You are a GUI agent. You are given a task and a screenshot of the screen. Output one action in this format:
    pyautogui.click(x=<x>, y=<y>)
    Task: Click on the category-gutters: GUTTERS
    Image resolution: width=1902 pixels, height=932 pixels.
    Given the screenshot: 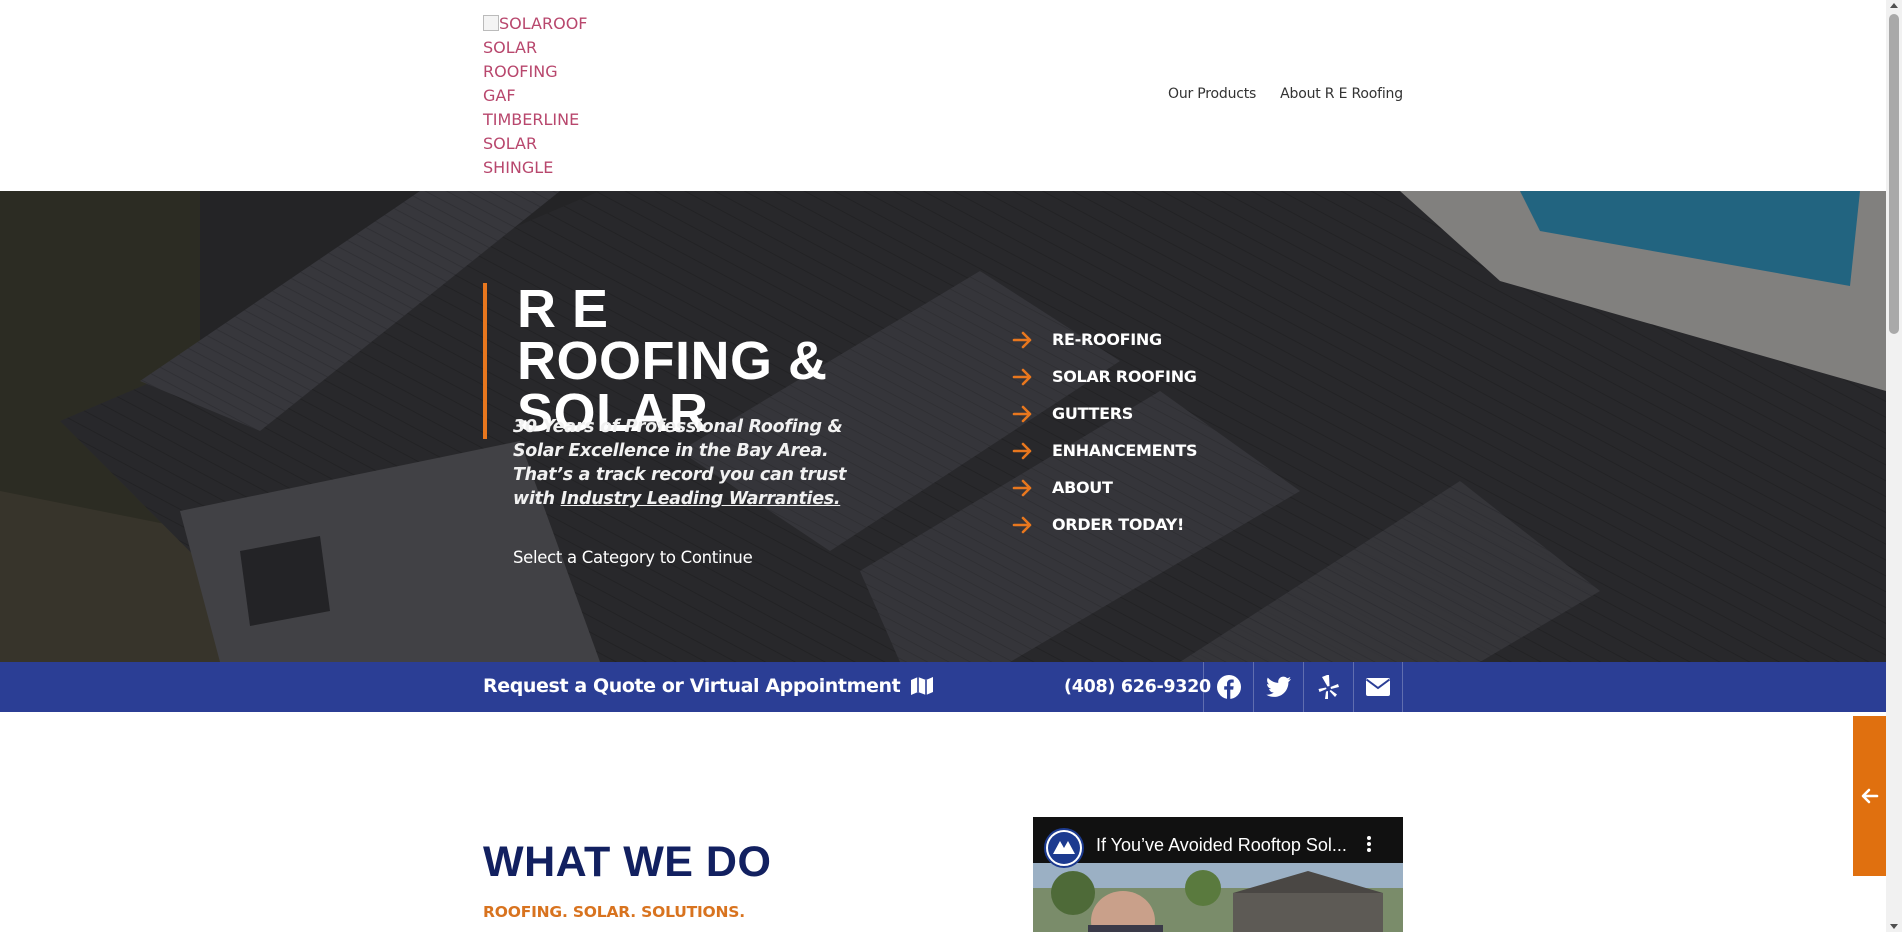 What is the action you would take?
    pyautogui.click(x=1104, y=413)
    